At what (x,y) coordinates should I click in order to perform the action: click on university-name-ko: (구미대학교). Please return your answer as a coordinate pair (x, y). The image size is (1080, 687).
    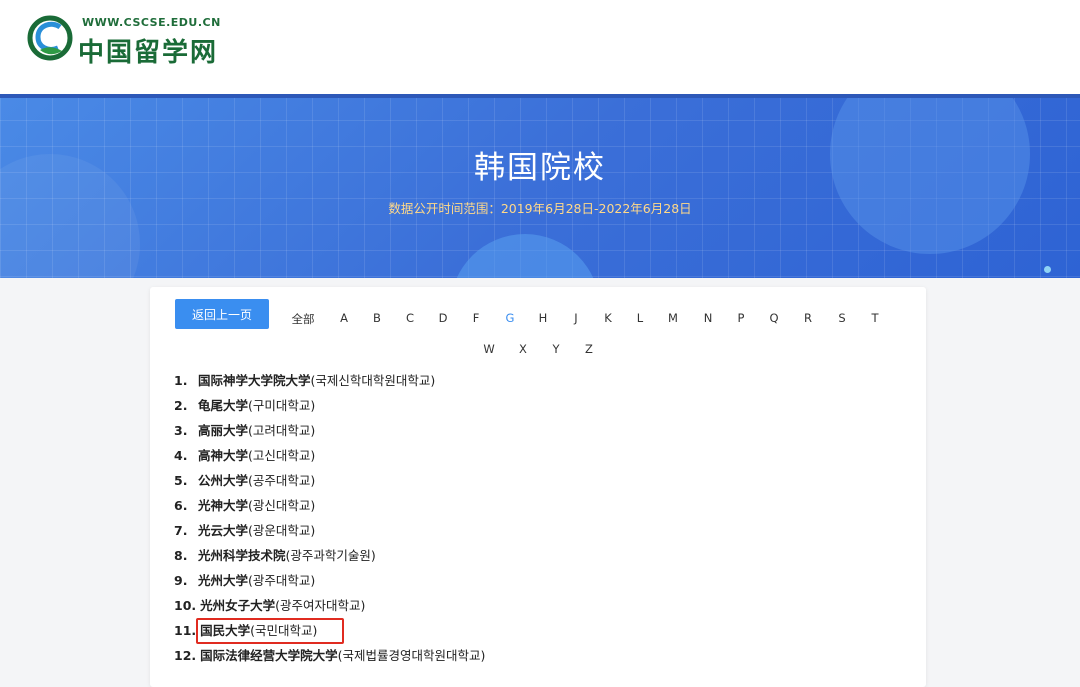
    Looking at the image, I should click on (282, 405).